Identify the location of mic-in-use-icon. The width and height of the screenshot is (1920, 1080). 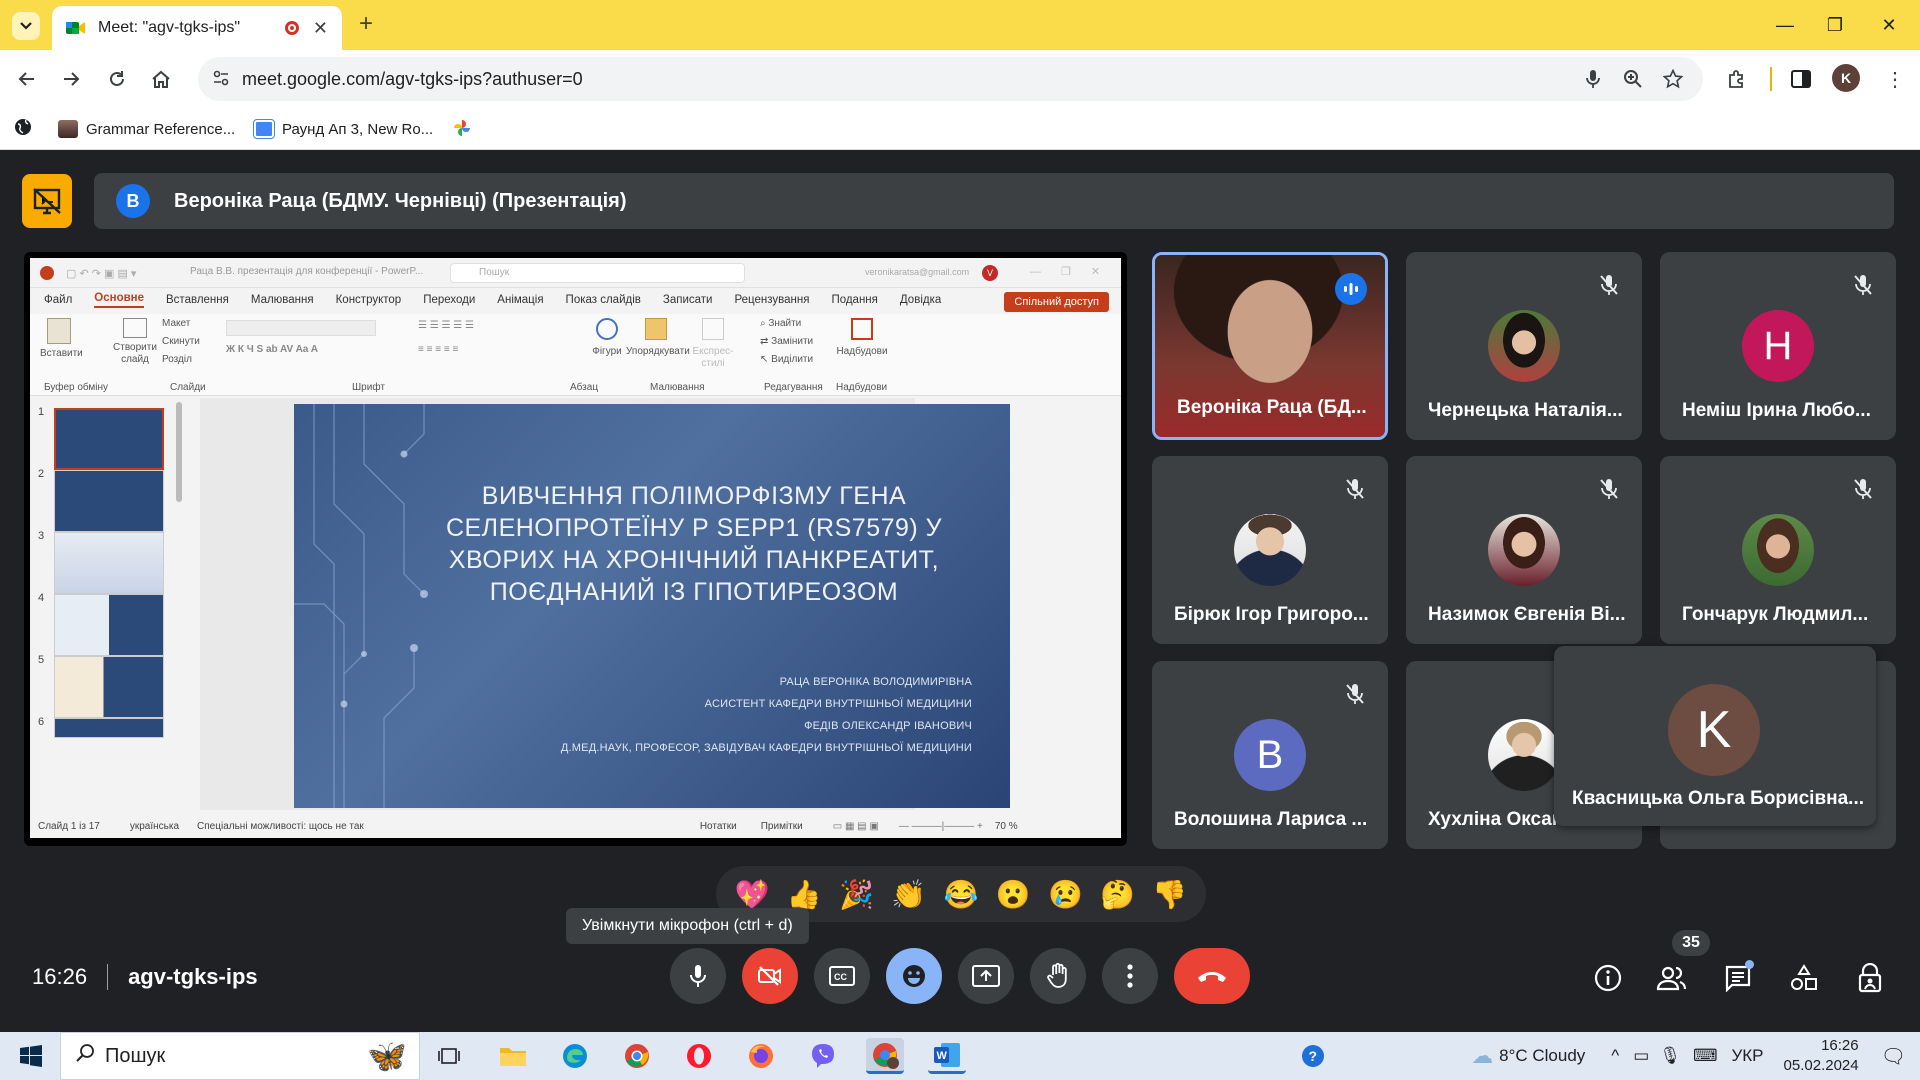
(1593, 79).